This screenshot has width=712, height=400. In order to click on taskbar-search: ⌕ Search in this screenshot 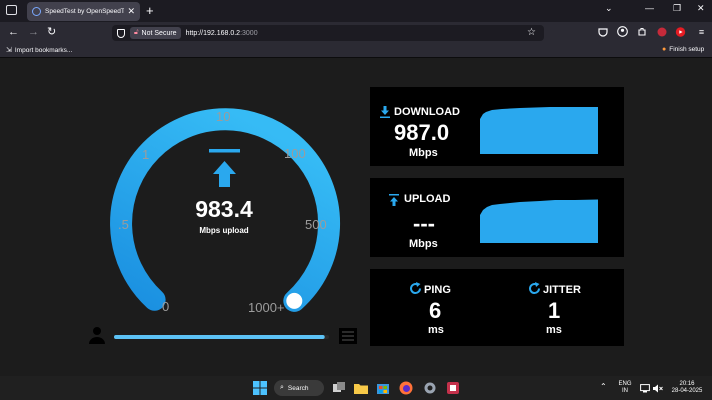, I will do `click(299, 388)`.